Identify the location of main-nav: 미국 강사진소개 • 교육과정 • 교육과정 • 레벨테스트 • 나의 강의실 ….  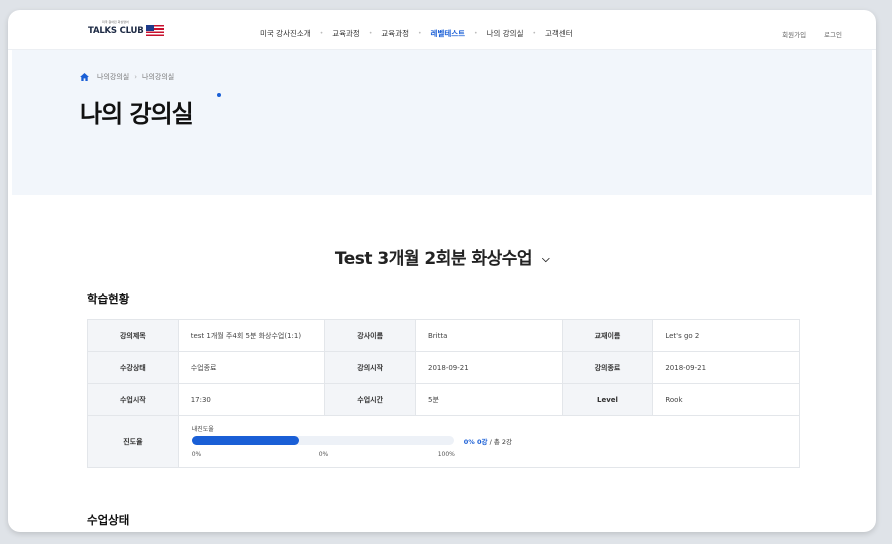
(416, 33).